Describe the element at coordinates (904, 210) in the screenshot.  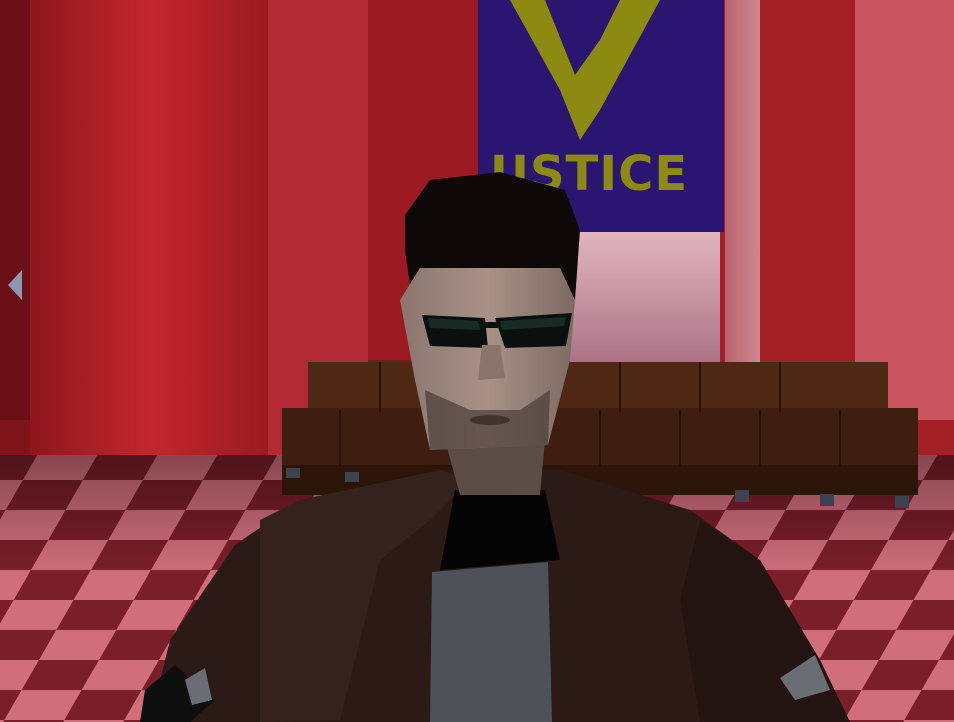
I see `right-pillar` at that location.